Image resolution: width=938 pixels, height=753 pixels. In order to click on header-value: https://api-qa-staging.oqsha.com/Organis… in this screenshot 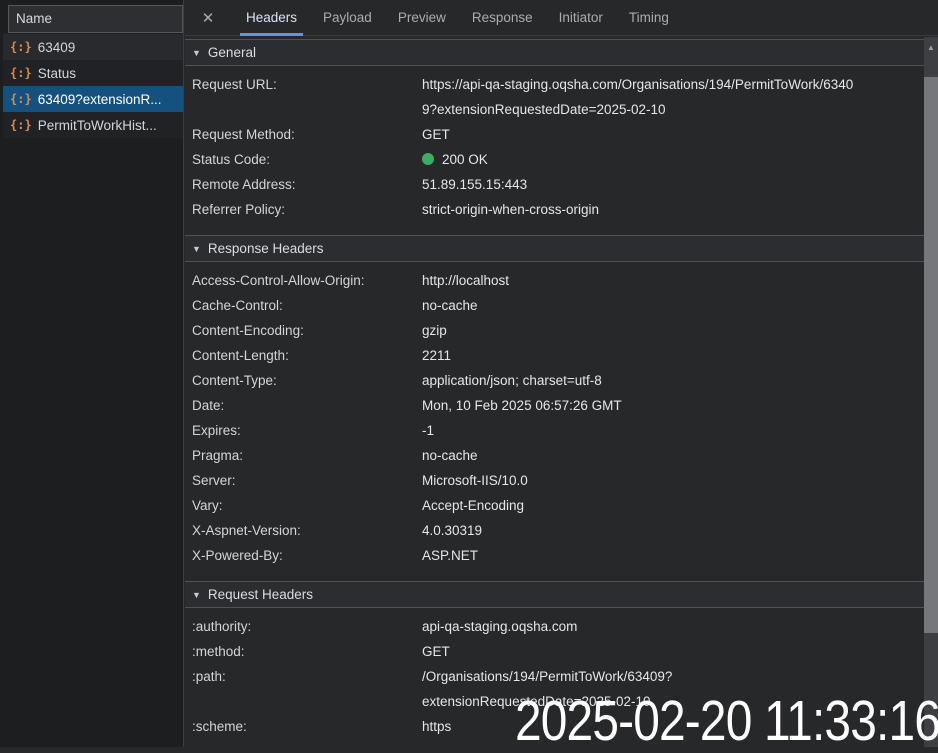, I will do `click(673, 97)`.